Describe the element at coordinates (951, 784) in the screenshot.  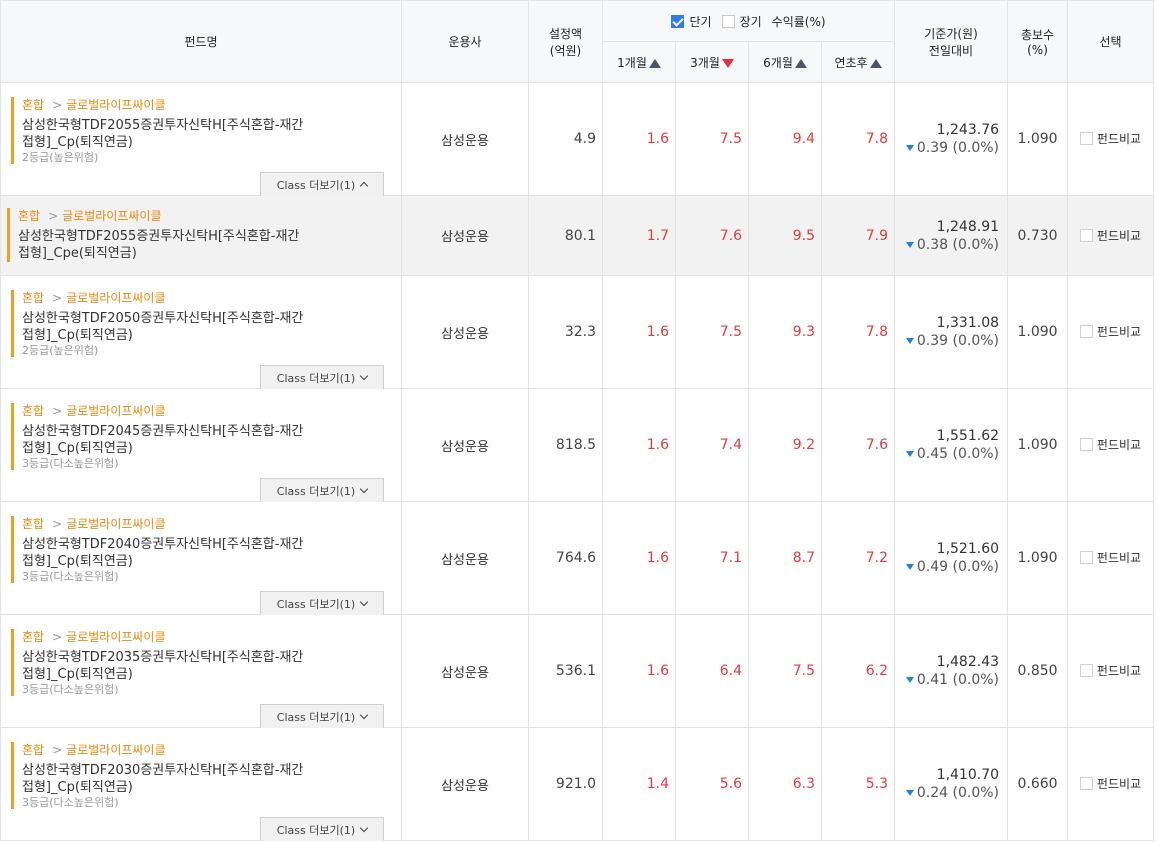
I see `nav-cell: 1,410.70 0.24 (0.0%)` at that location.